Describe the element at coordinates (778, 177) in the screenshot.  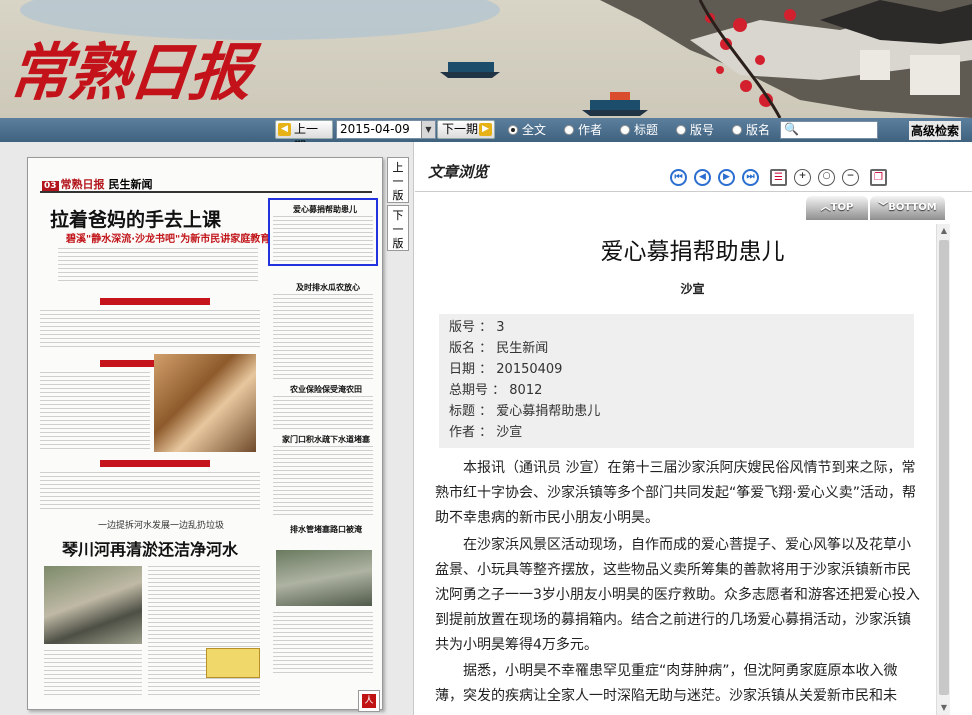
I see `article-list-icon: ☰` at that location.